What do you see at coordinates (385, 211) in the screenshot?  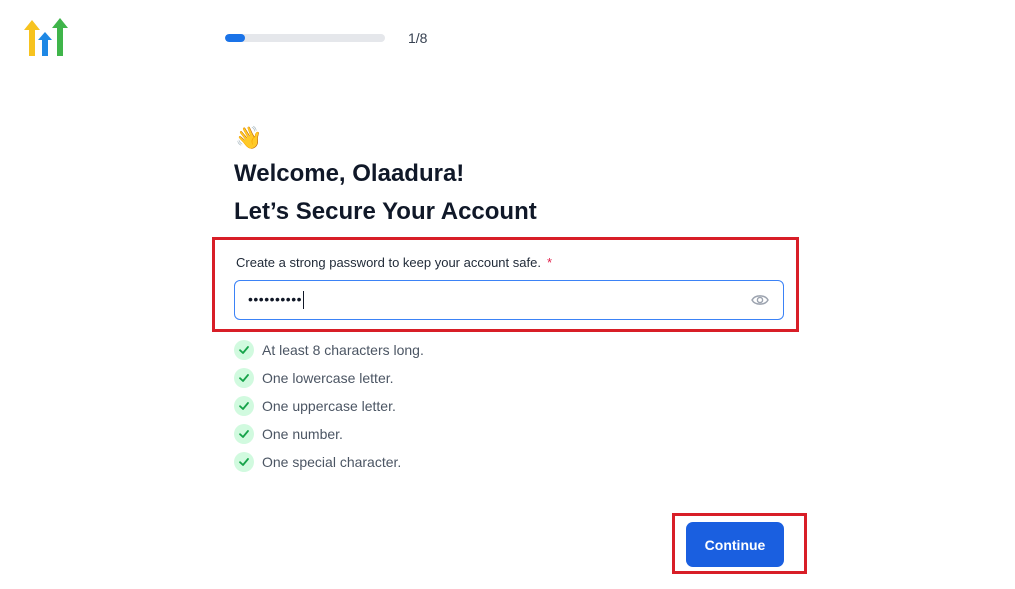 I see `secure-account-heading: Let’s Secure Your Account` at bounding box center [385, 211].